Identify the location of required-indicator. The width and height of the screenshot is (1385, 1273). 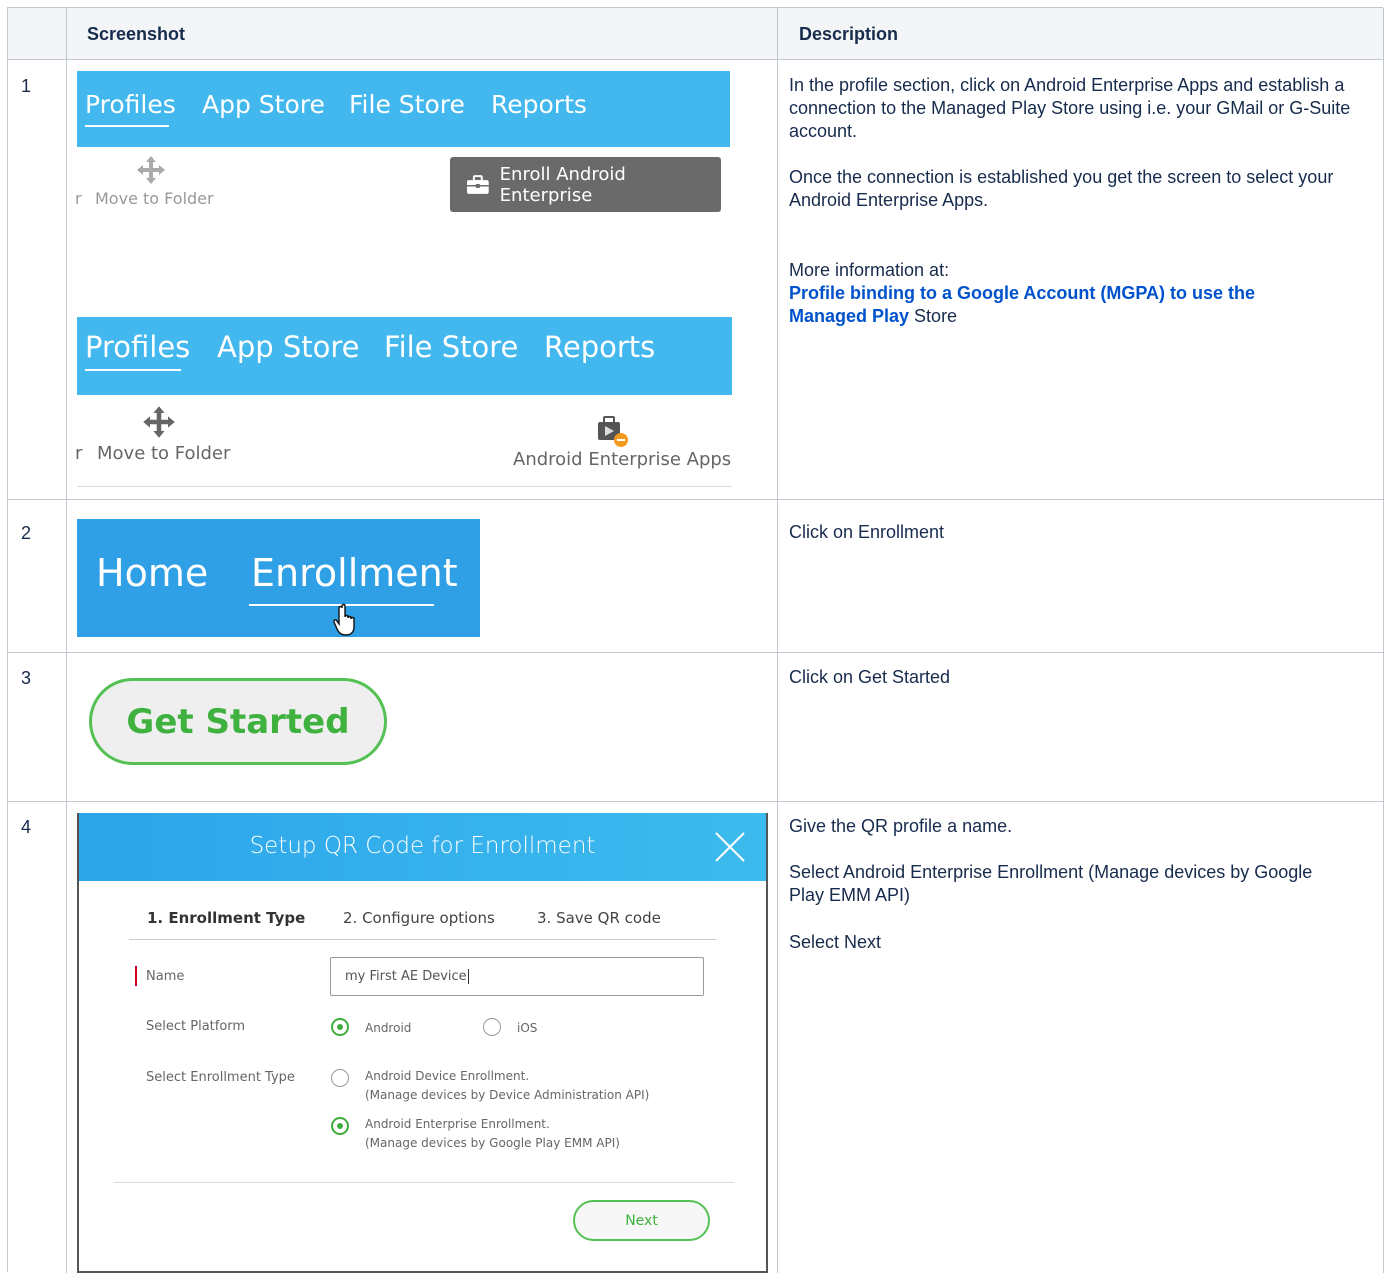
(136, 976).